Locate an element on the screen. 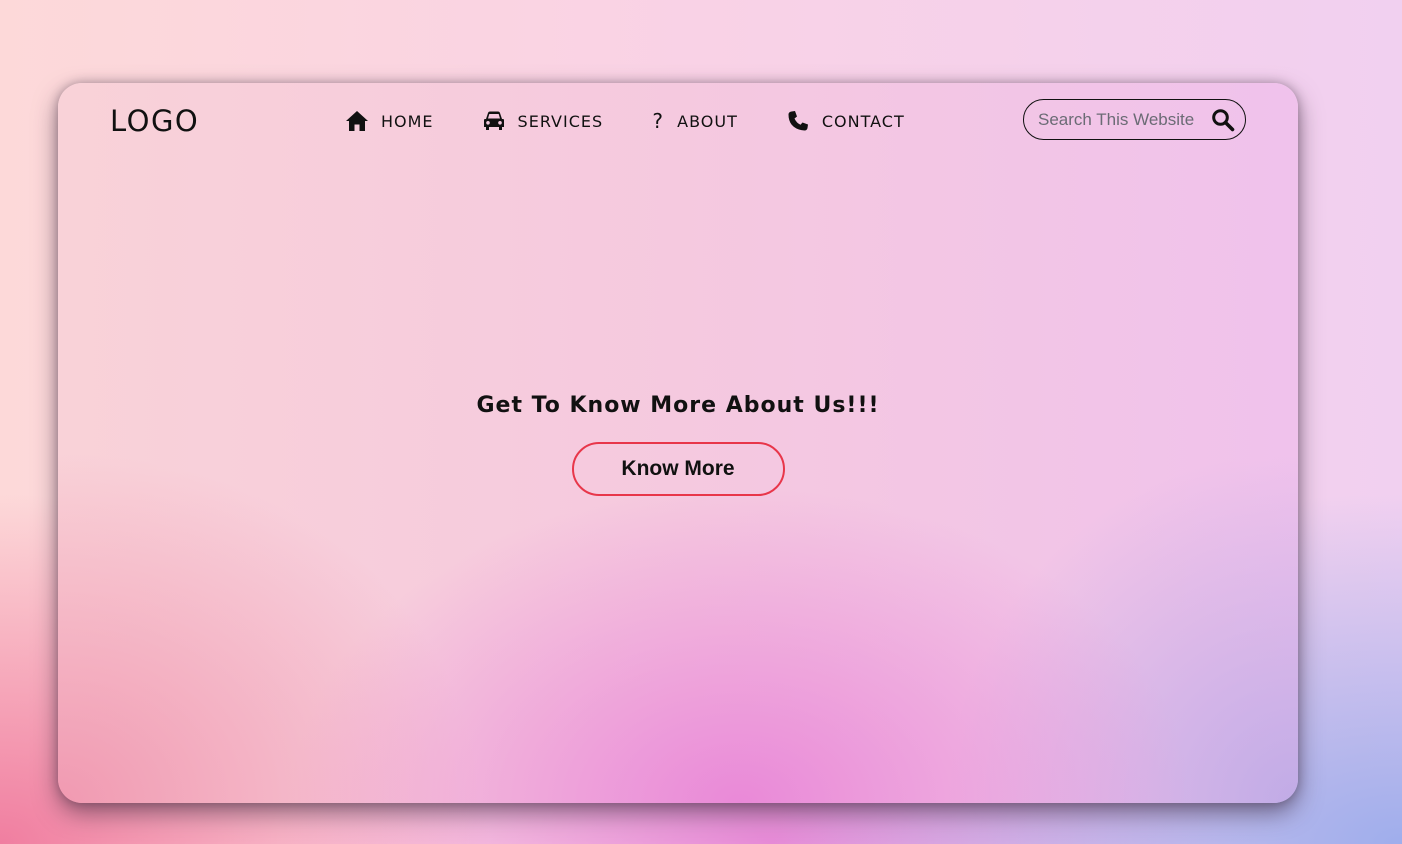 This screenshot has width=1402, height=844. phone-icon is located at coordinates (798, 121).